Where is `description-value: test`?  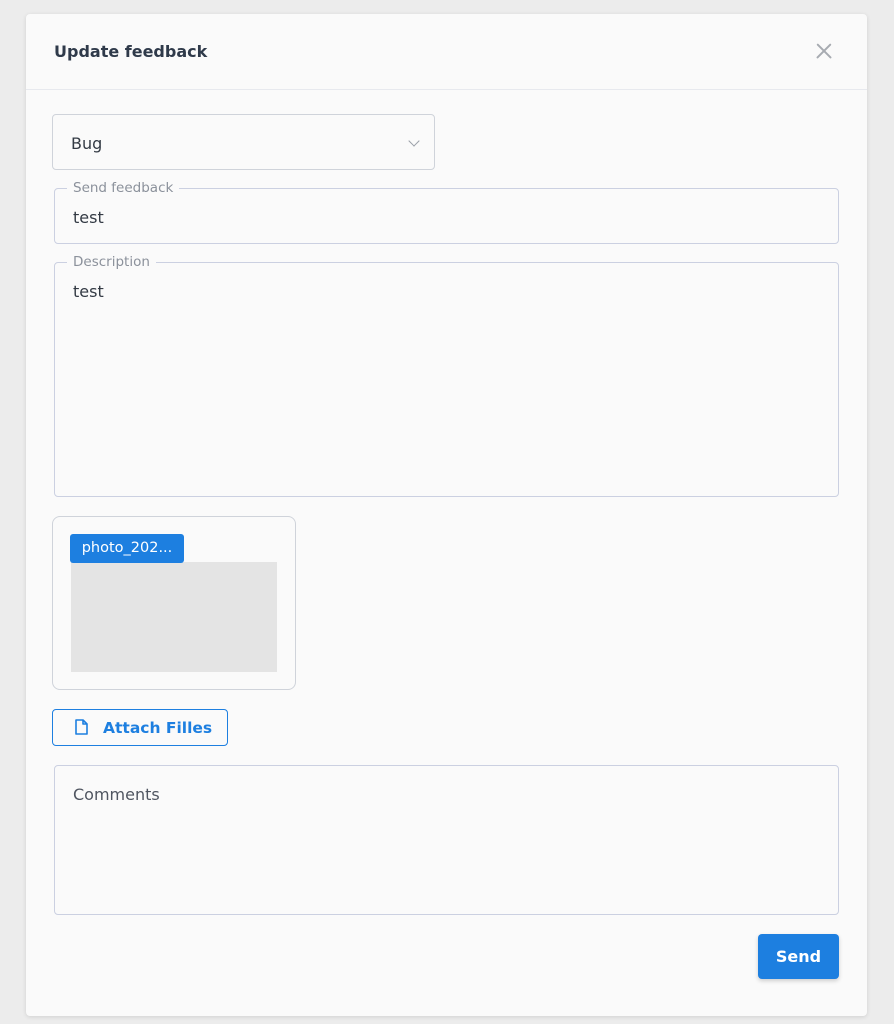
description-value: test is located at coordinates (88, 291).